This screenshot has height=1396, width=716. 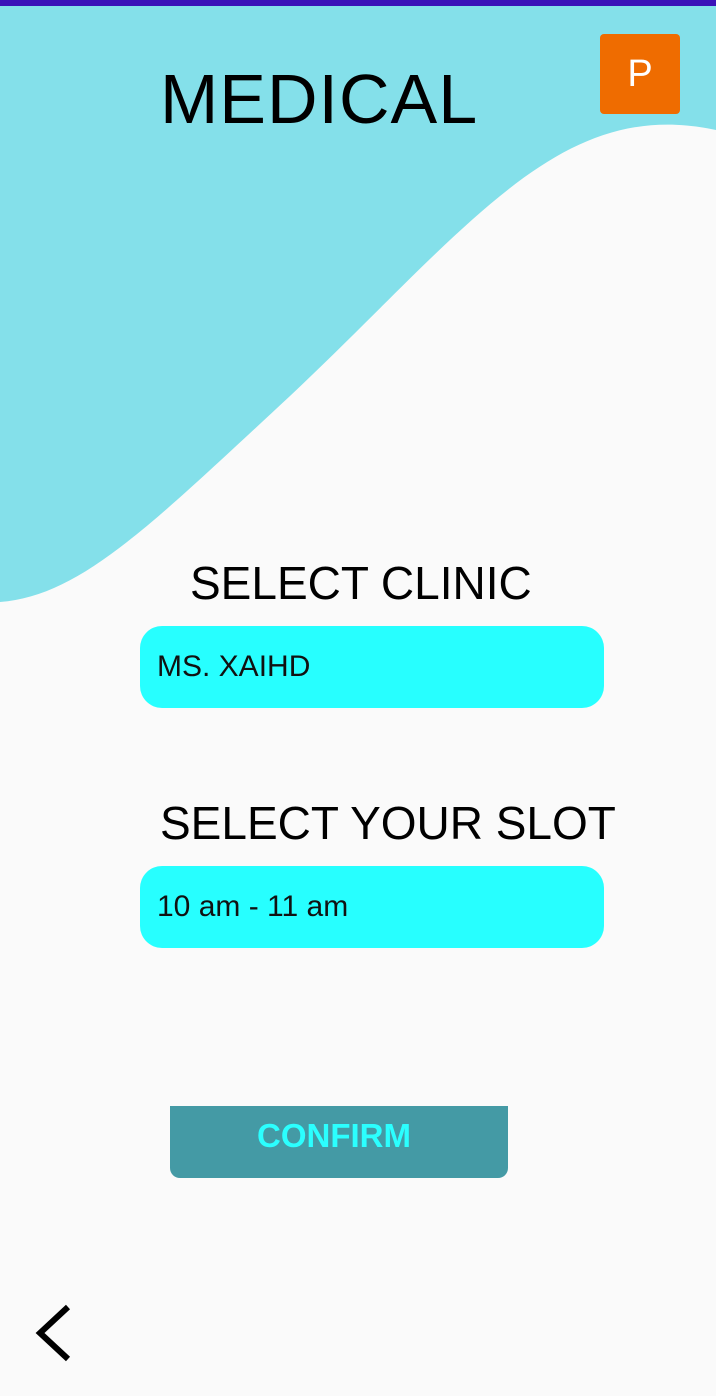 I want to click on profile-button: P, so click(x=640, y=74).